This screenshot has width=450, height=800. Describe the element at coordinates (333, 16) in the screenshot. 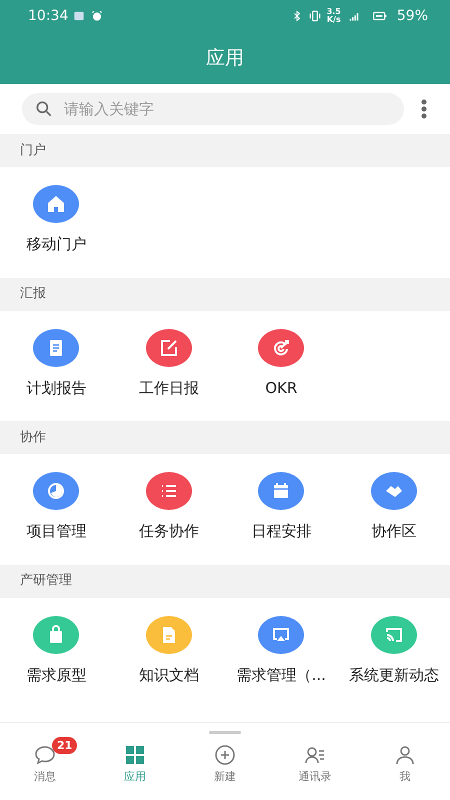

I see `network-speed: 3.5 K/s` at that location.